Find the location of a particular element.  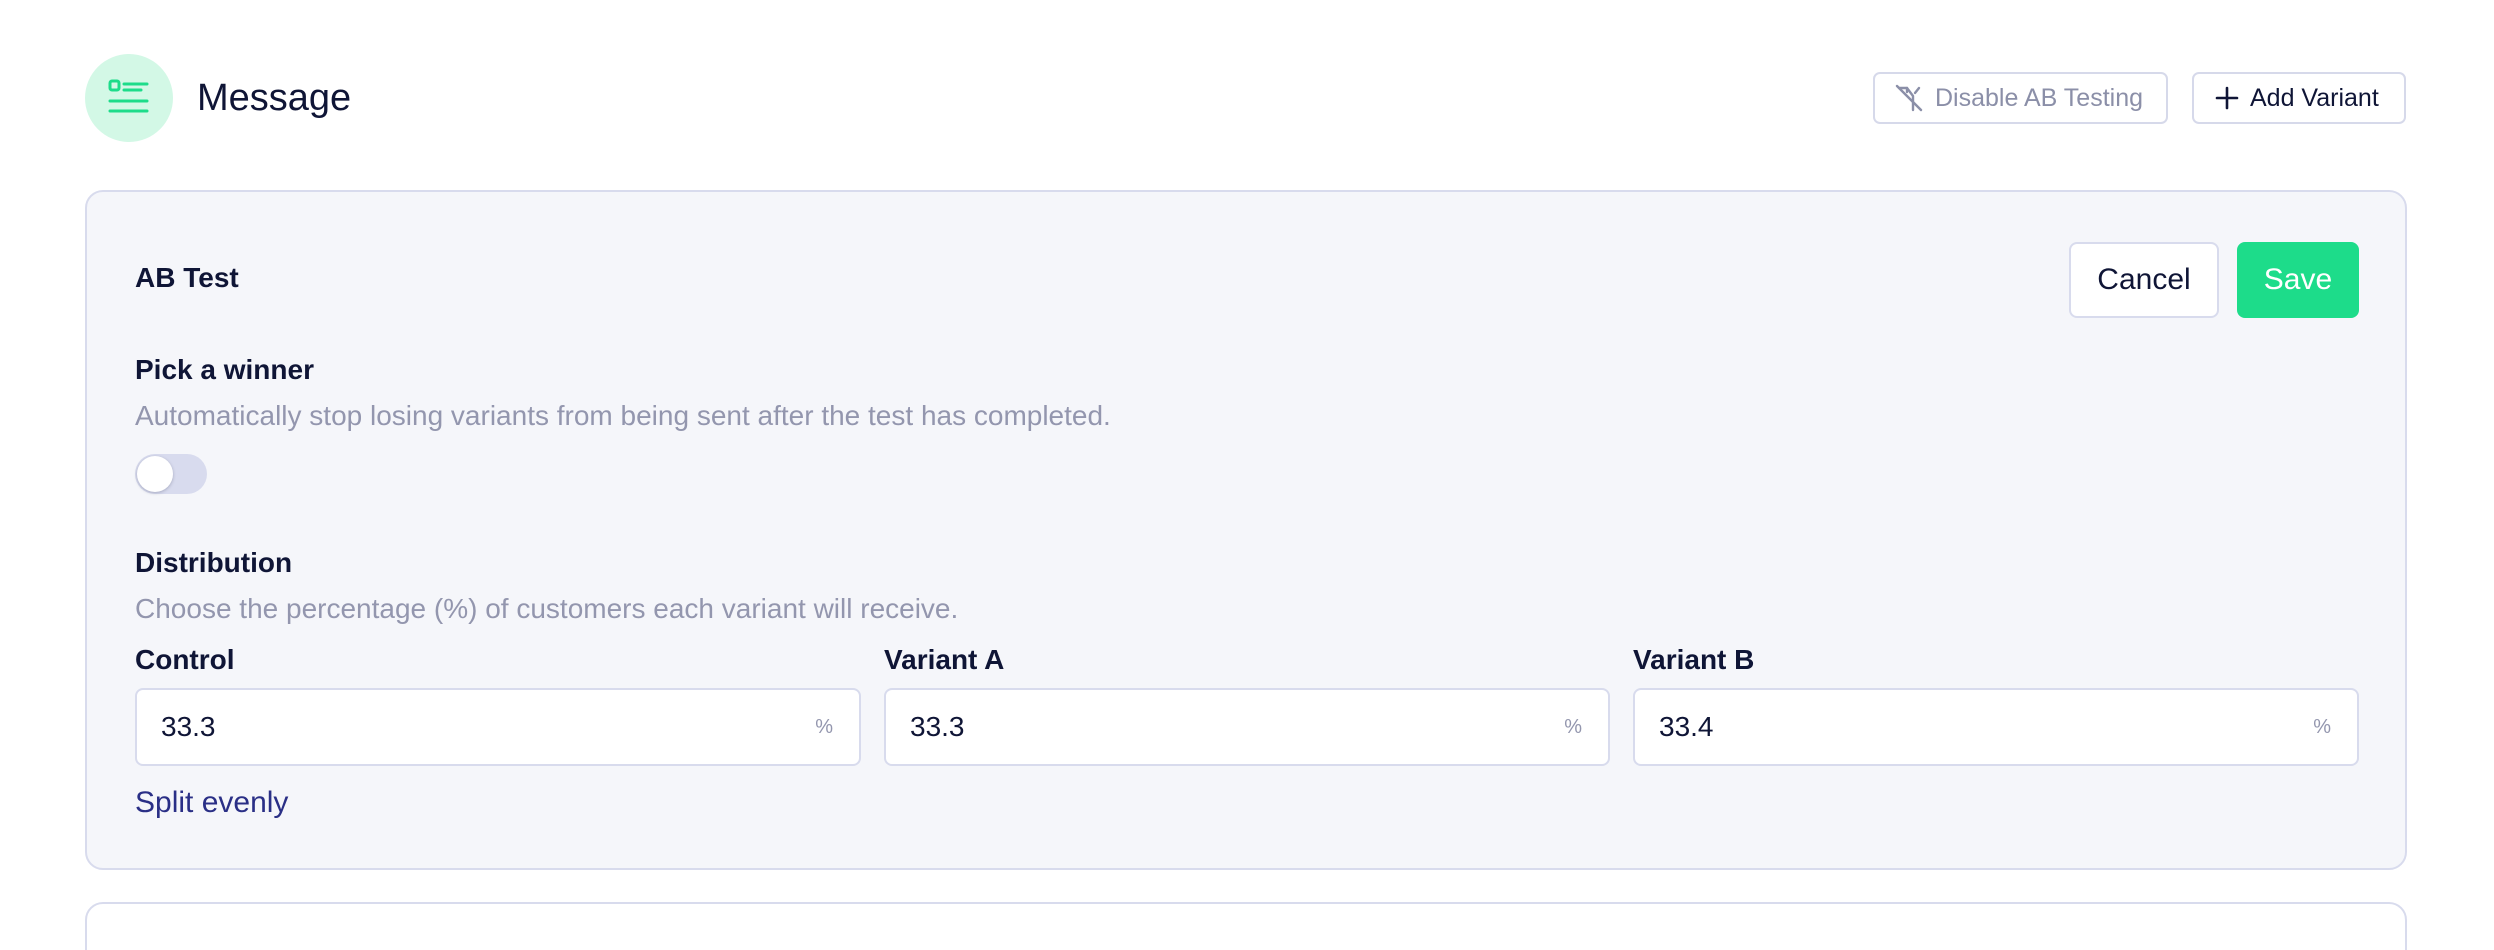

plus-icon is located at coordinates (2227, 98).